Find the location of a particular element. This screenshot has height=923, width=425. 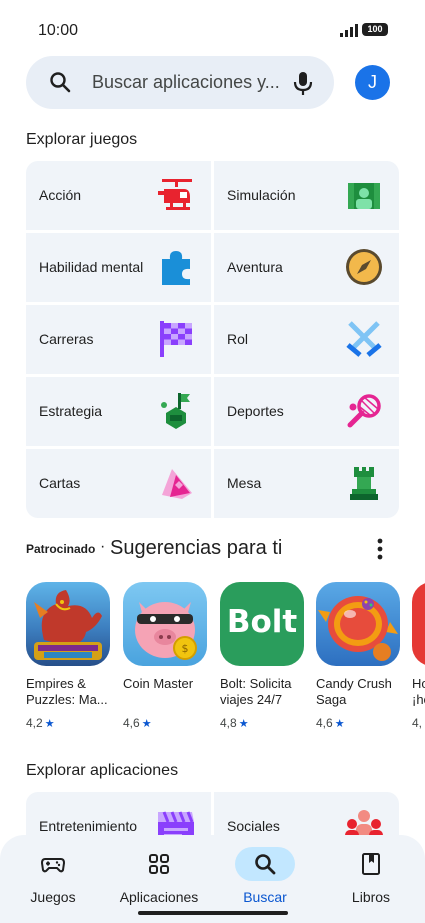

nav-buscar: Buscar is located at coordinates (265, 876).